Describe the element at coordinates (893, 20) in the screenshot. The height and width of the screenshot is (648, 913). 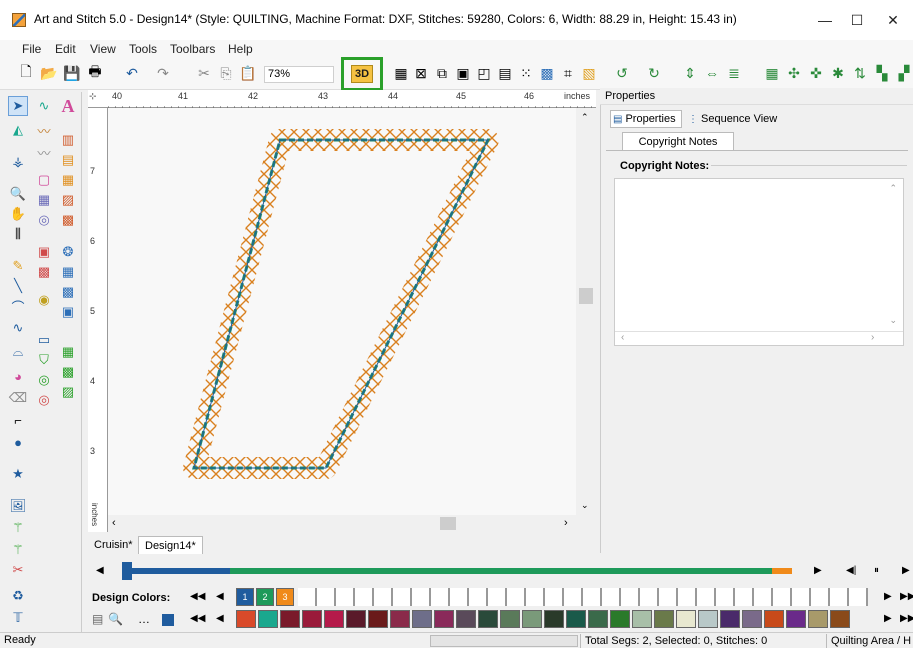
I see `close-button: ✕` at that location.